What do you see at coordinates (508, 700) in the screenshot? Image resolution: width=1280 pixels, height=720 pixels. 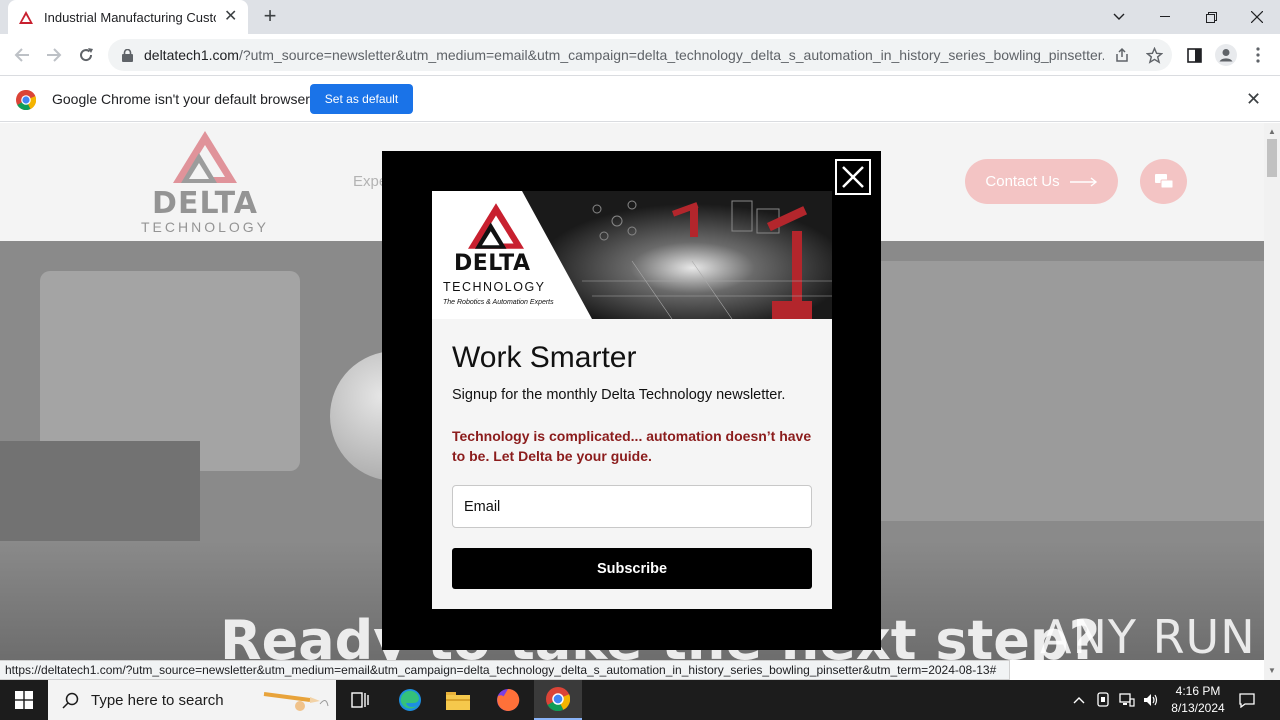 I see `firefox-icon` at bounding box center [508, 700].